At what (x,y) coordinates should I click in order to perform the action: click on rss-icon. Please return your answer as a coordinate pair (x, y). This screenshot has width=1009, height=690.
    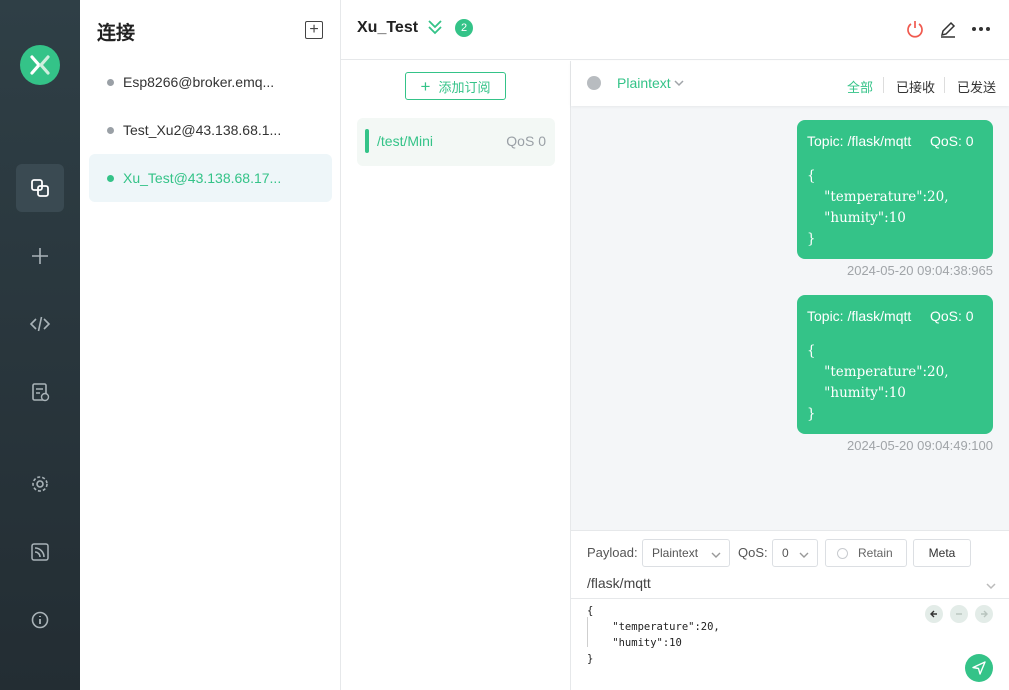
    Looking at the image, I should click on (40, 552).